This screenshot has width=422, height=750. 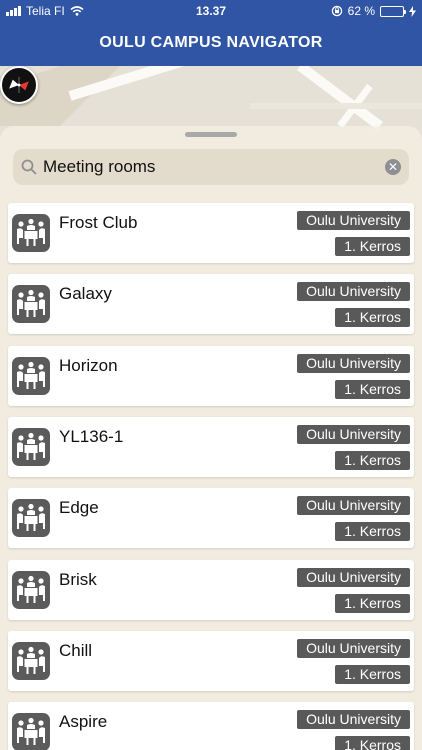 What do you see at coordinates (211, 11) in the screenshot?
I see `status-bar: Telia FI 13.37 62 %` at bounding box center [211, 11].